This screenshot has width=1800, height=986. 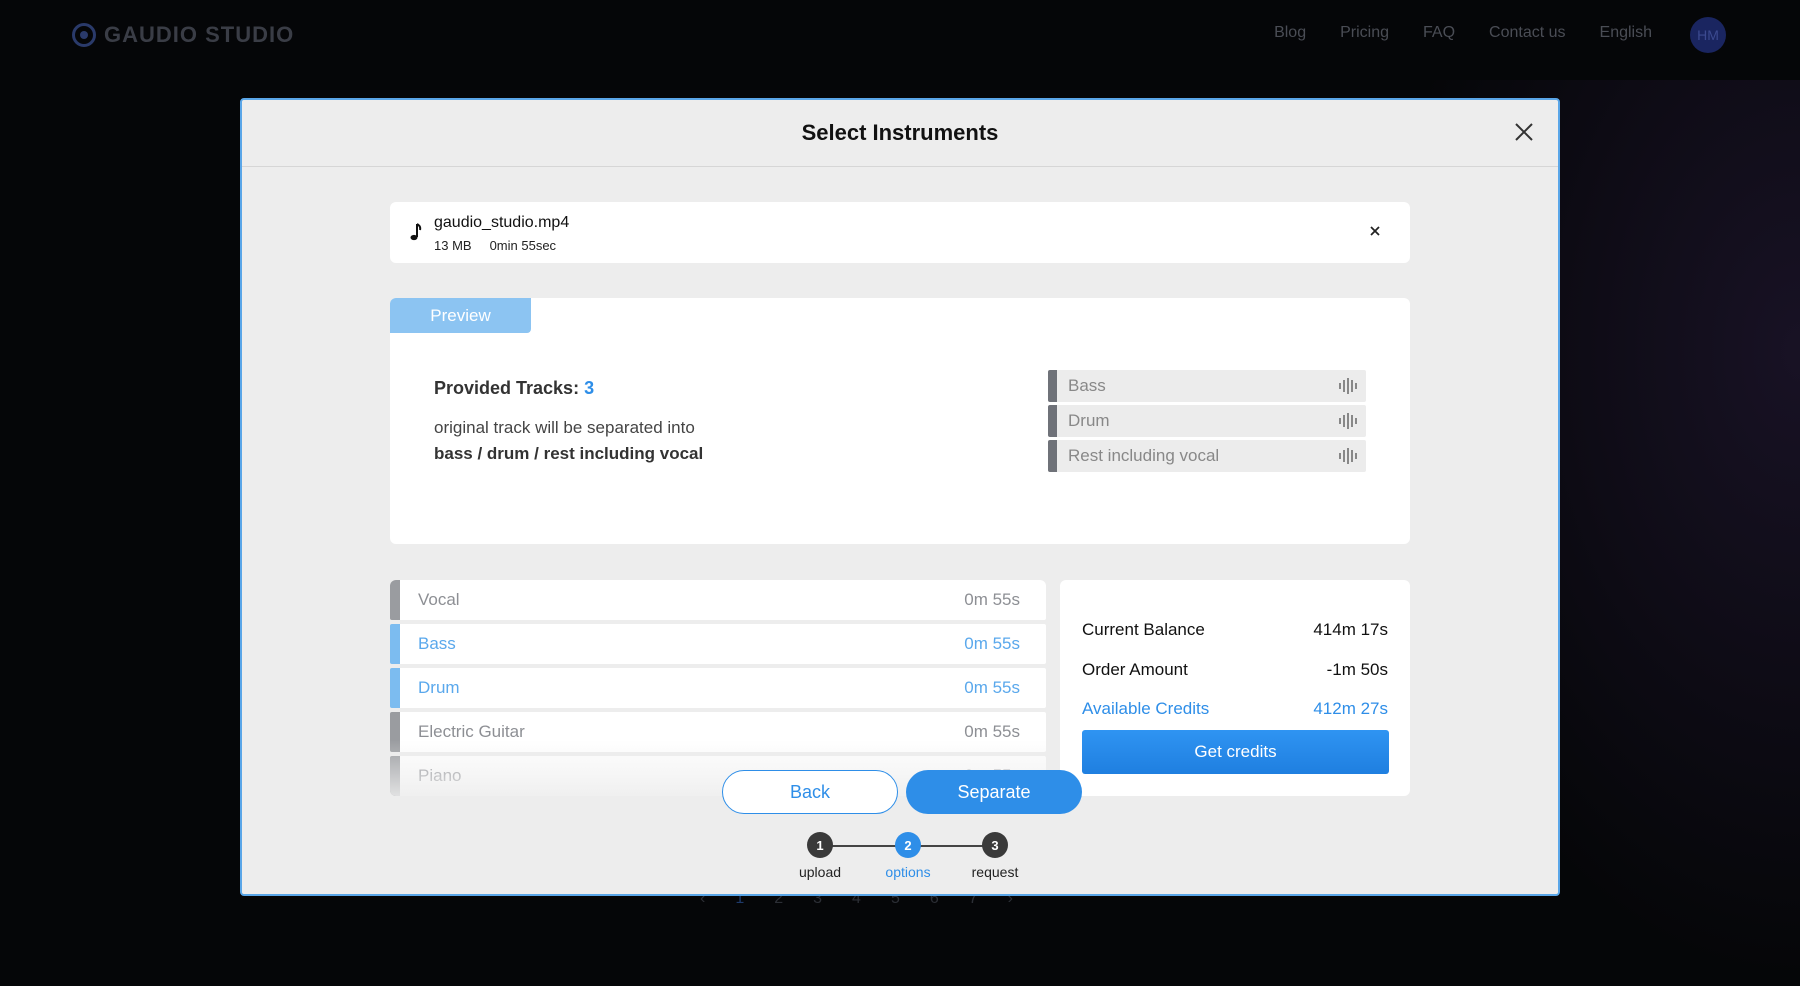 What do you see at coordinates (1089, 420) in the screenshot?
I see `preview-track-label: Drum` at bounding box center [1089, 420].